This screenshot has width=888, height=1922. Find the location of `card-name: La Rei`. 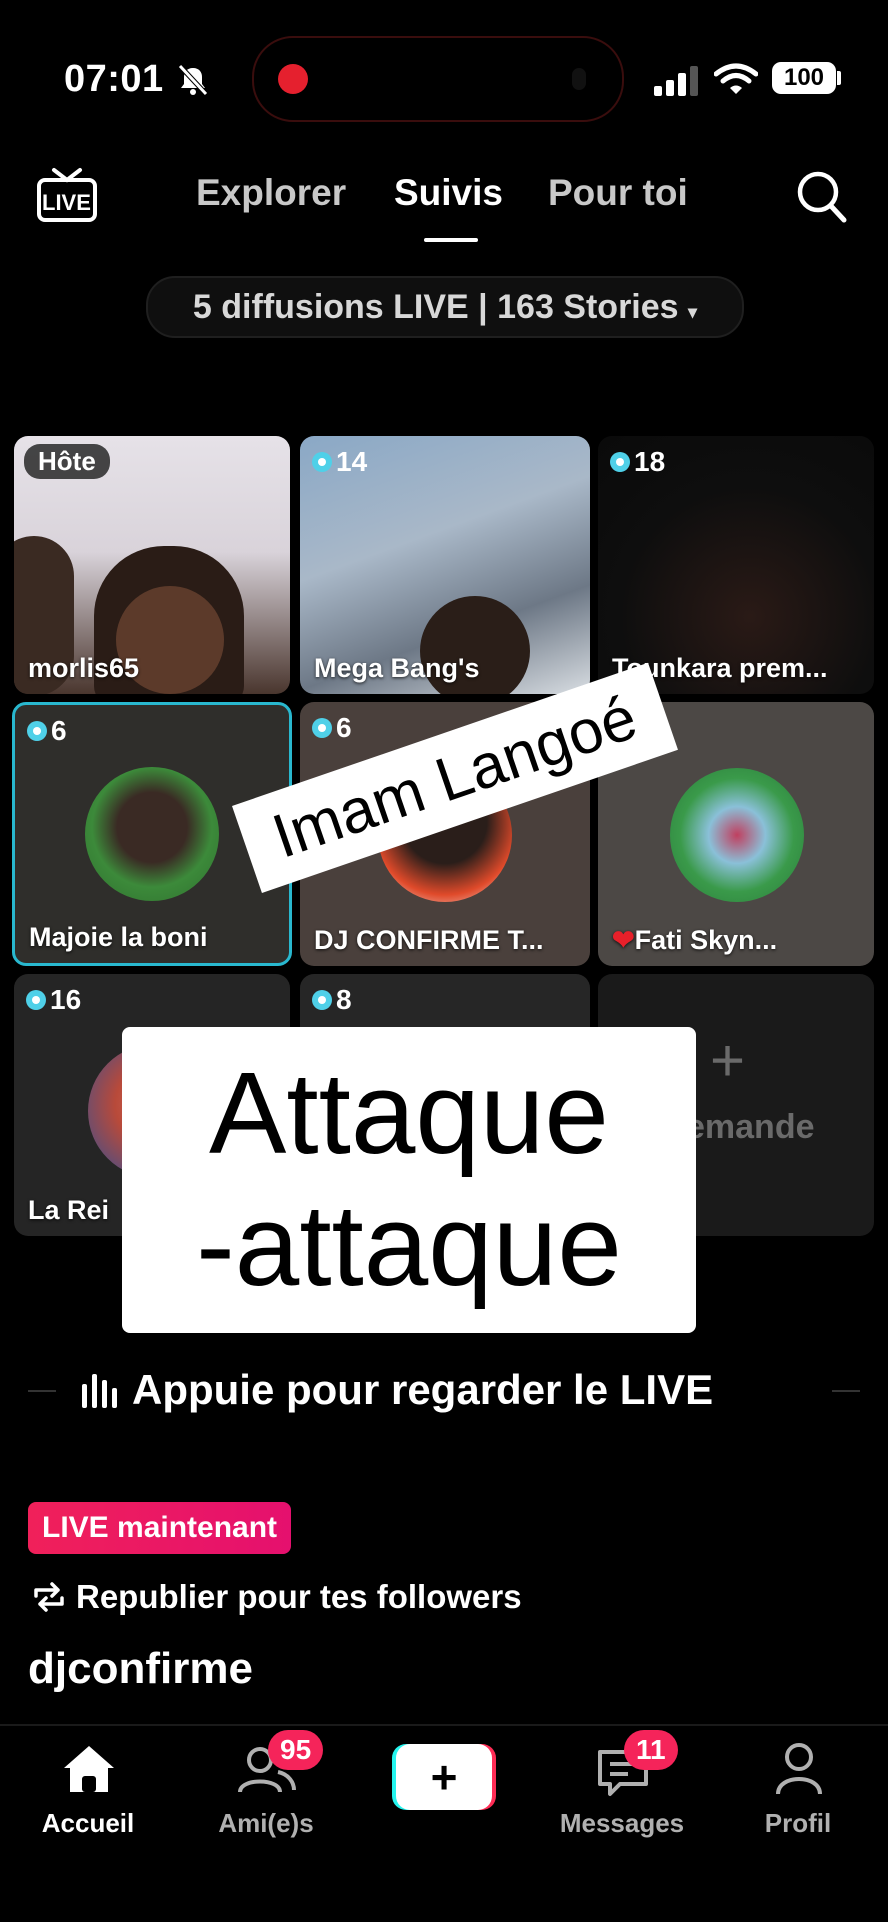

card-name: La Rei is located at coordinates (69, 1210).